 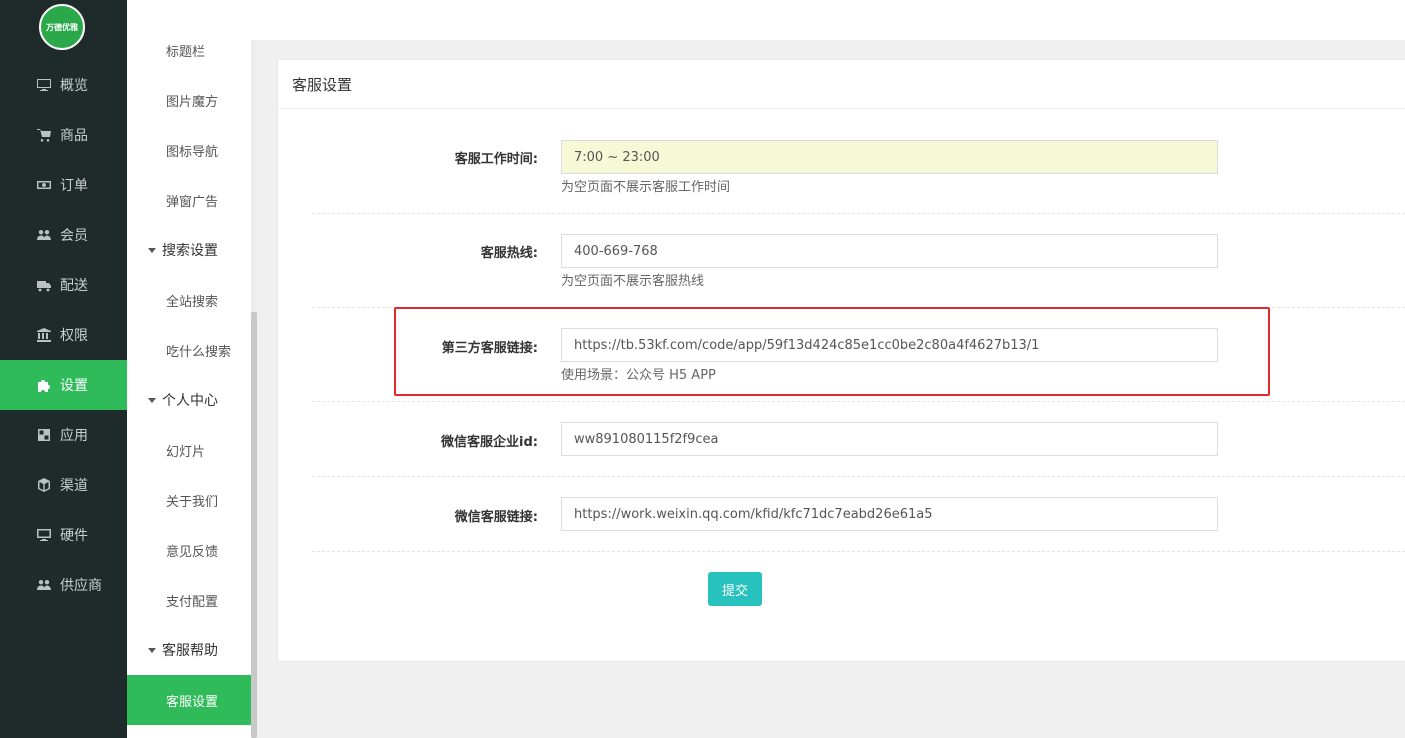 I want to click on nav-item-label: 硬件, so click(x=74, y=536).